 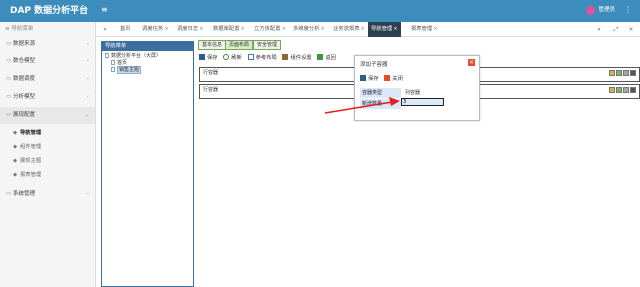 I want to click on tab-multi-analysis: 多维度分析×, so click(x=309, y=29).